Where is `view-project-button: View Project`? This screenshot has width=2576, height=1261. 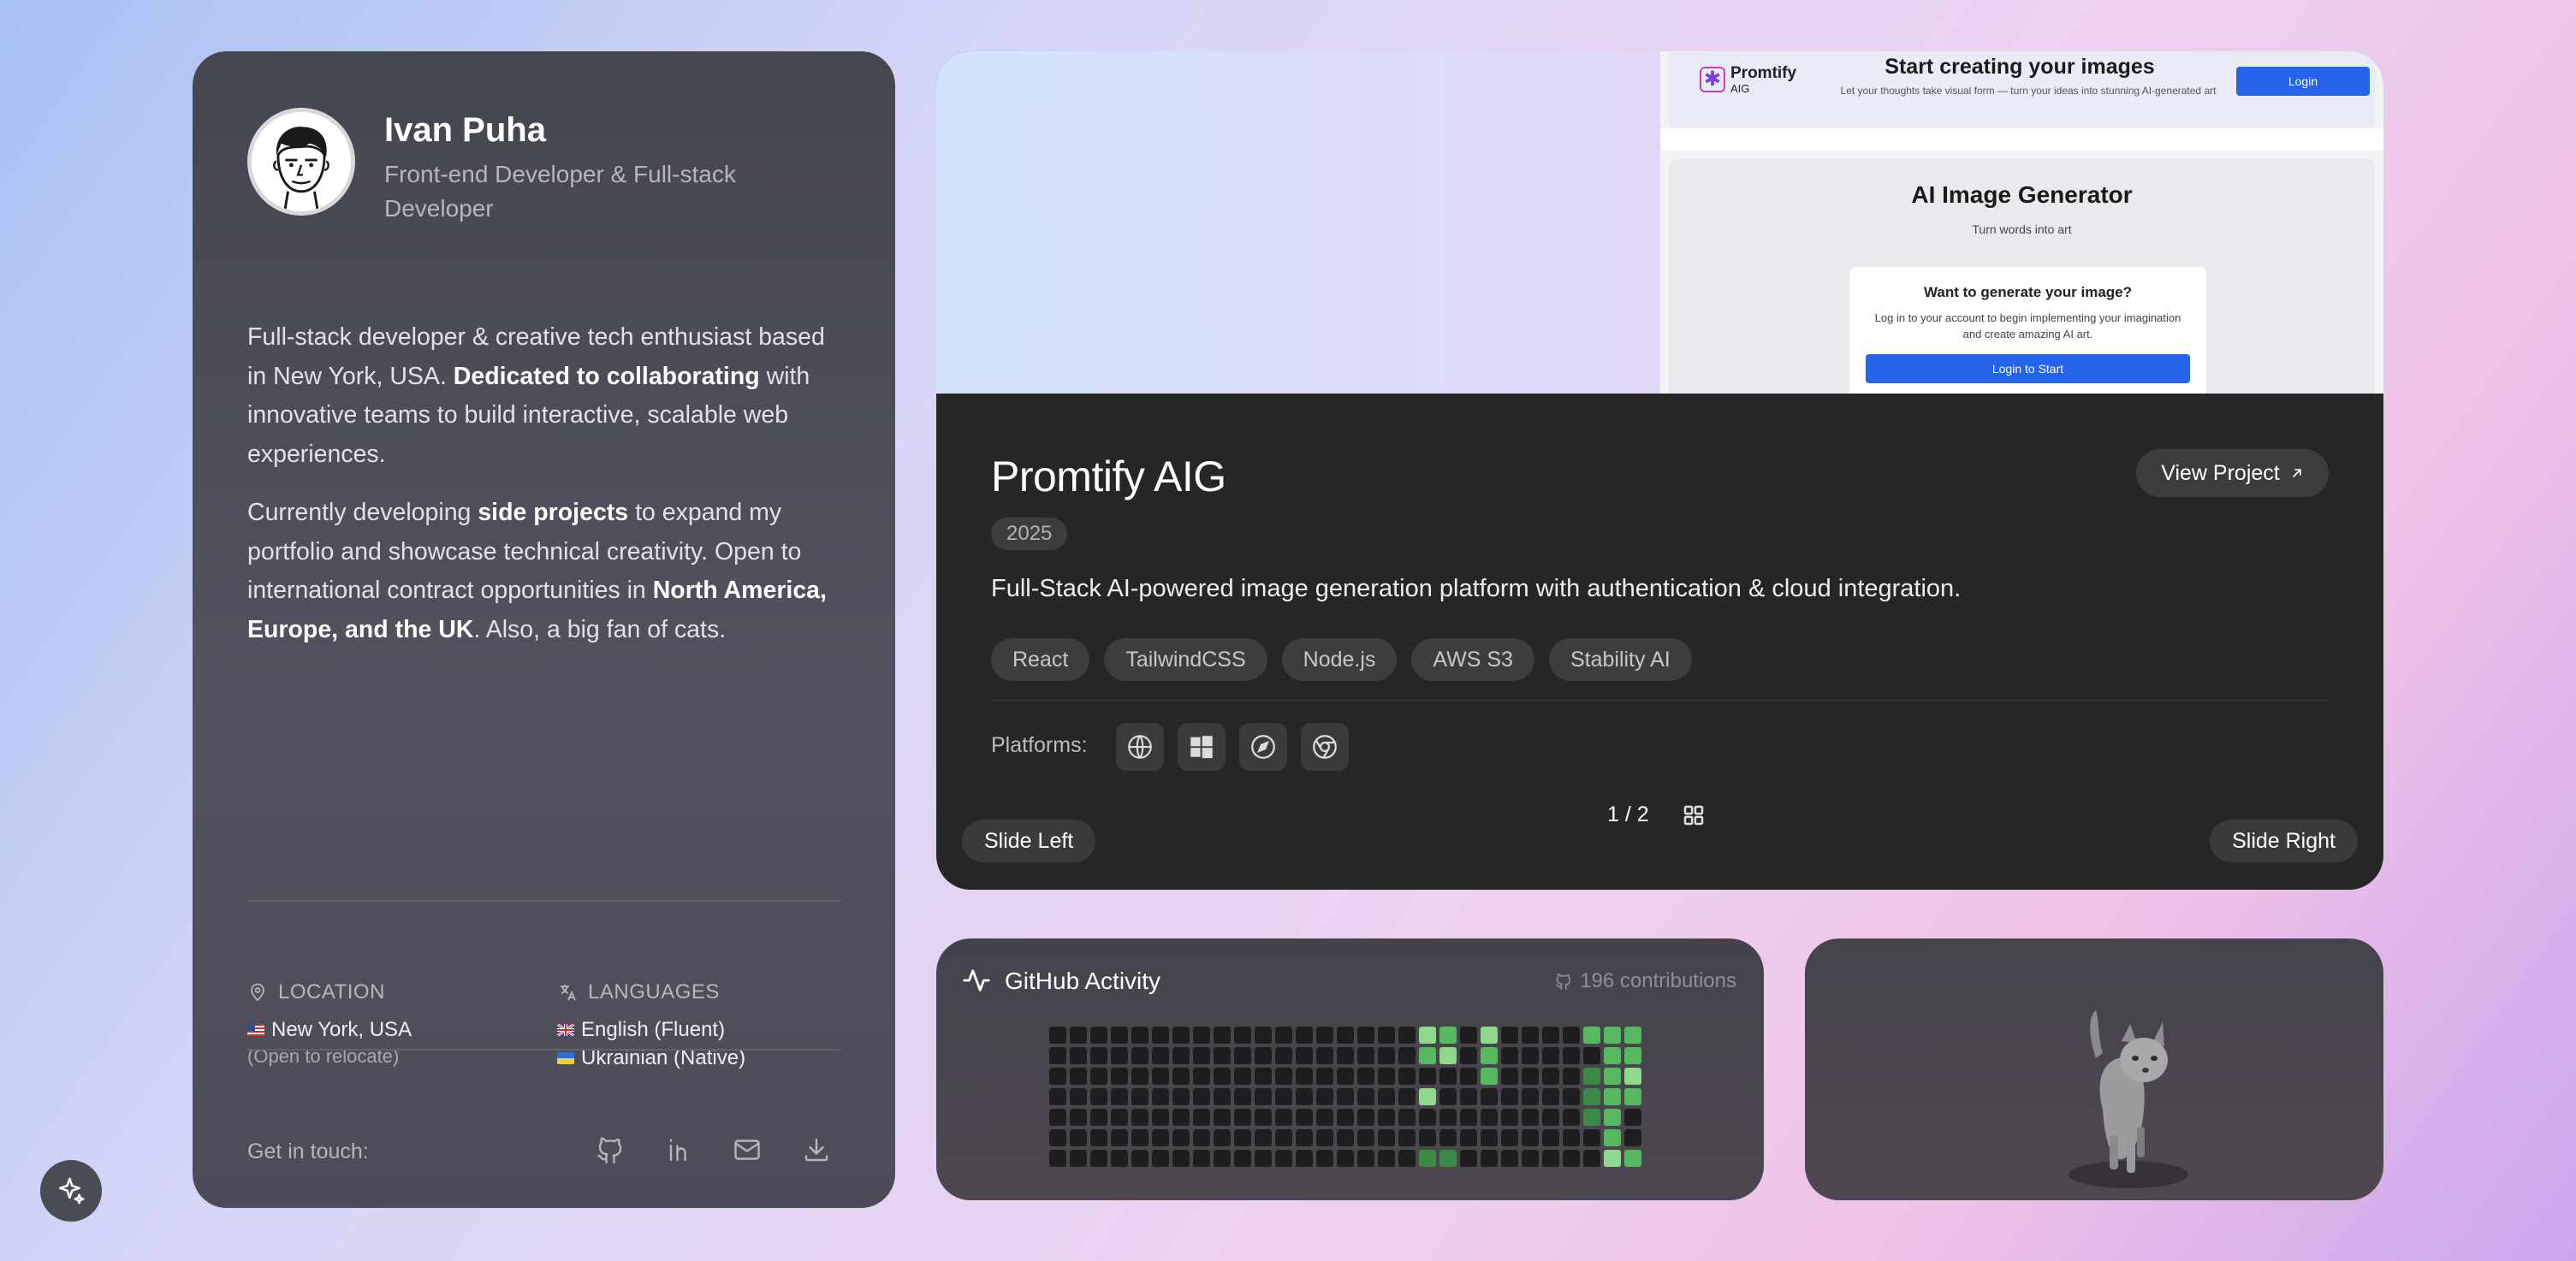 view-project-button: View Project is located at coordinates (2232, 473).